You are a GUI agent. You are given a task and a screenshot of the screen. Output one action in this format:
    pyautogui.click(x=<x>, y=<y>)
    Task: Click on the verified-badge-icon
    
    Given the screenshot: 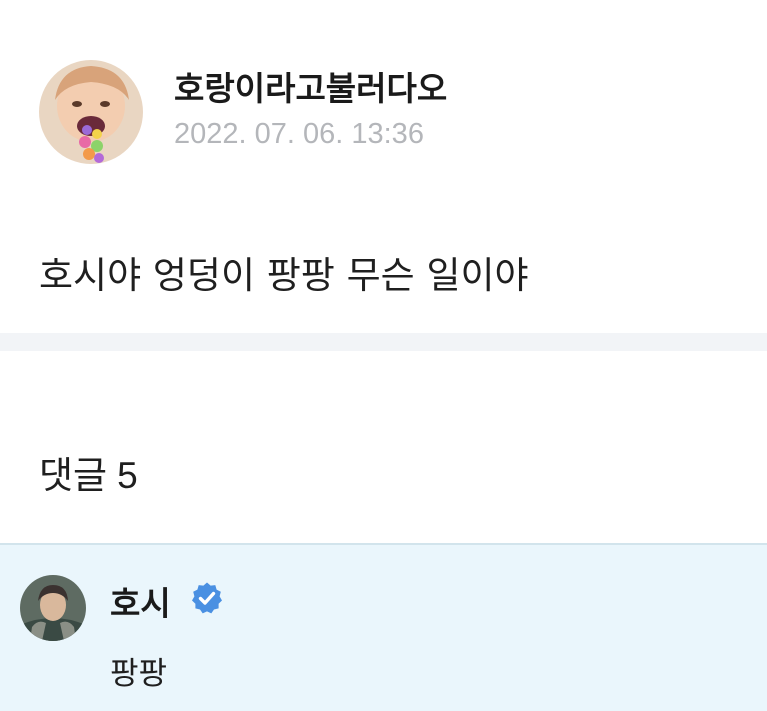 What is the action you would take?
    pyautogui.click(x=207, y=598)
    